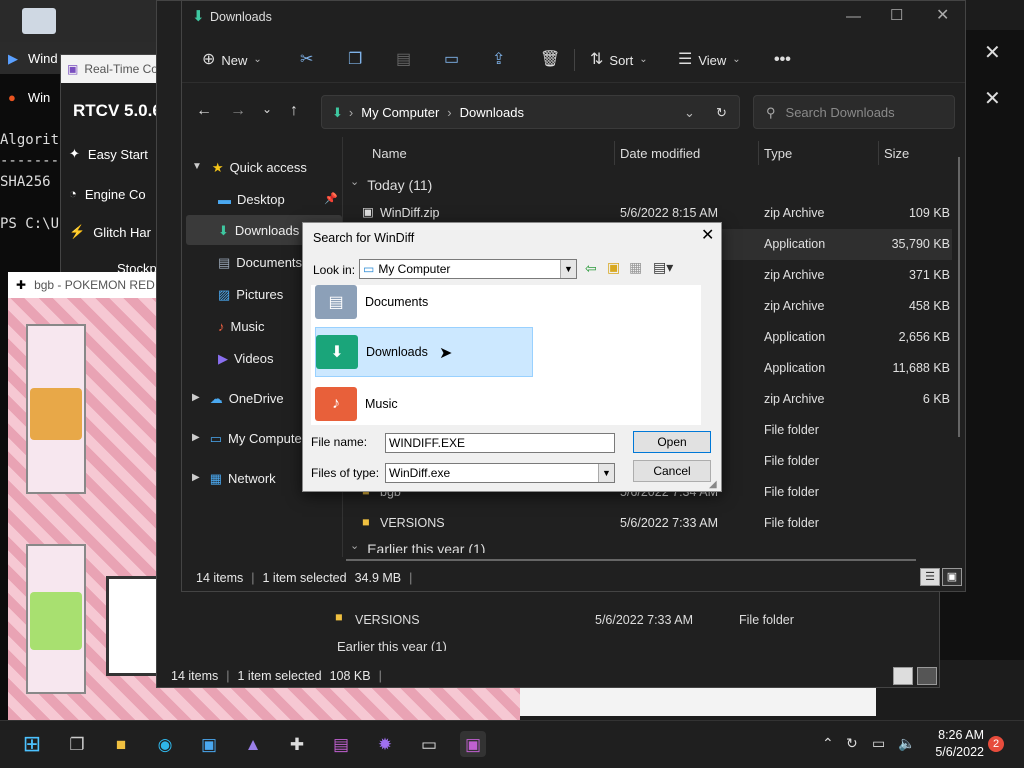 This screenshot has height=768, width=1024. Describe the element at coordinates (635, 267) in the screenshot. I see `new-folder-icon: ▦` at that location.